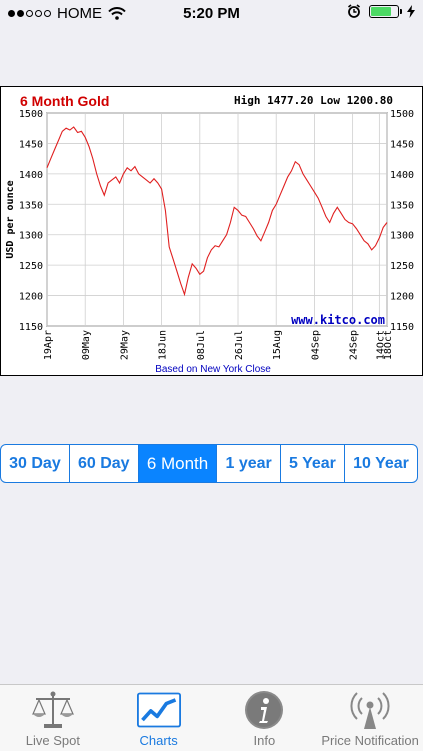 The height and width of the screenshot is (751, 423). I want to click on tab-price-notification: Price Notification, so click(370, 718).